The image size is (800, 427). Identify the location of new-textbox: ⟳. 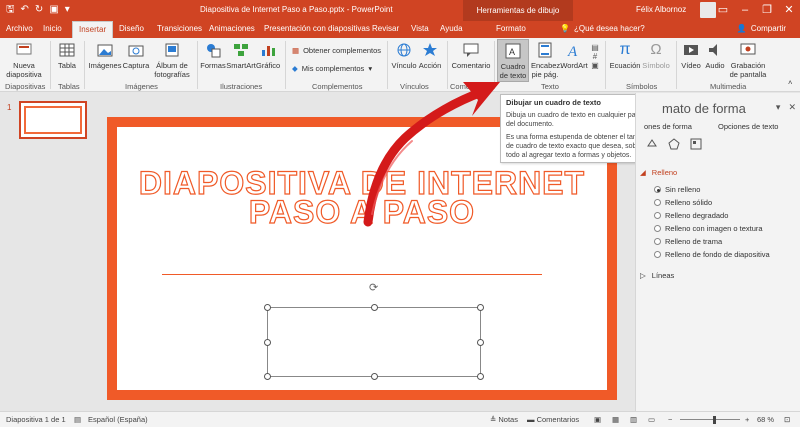
(374, 331).